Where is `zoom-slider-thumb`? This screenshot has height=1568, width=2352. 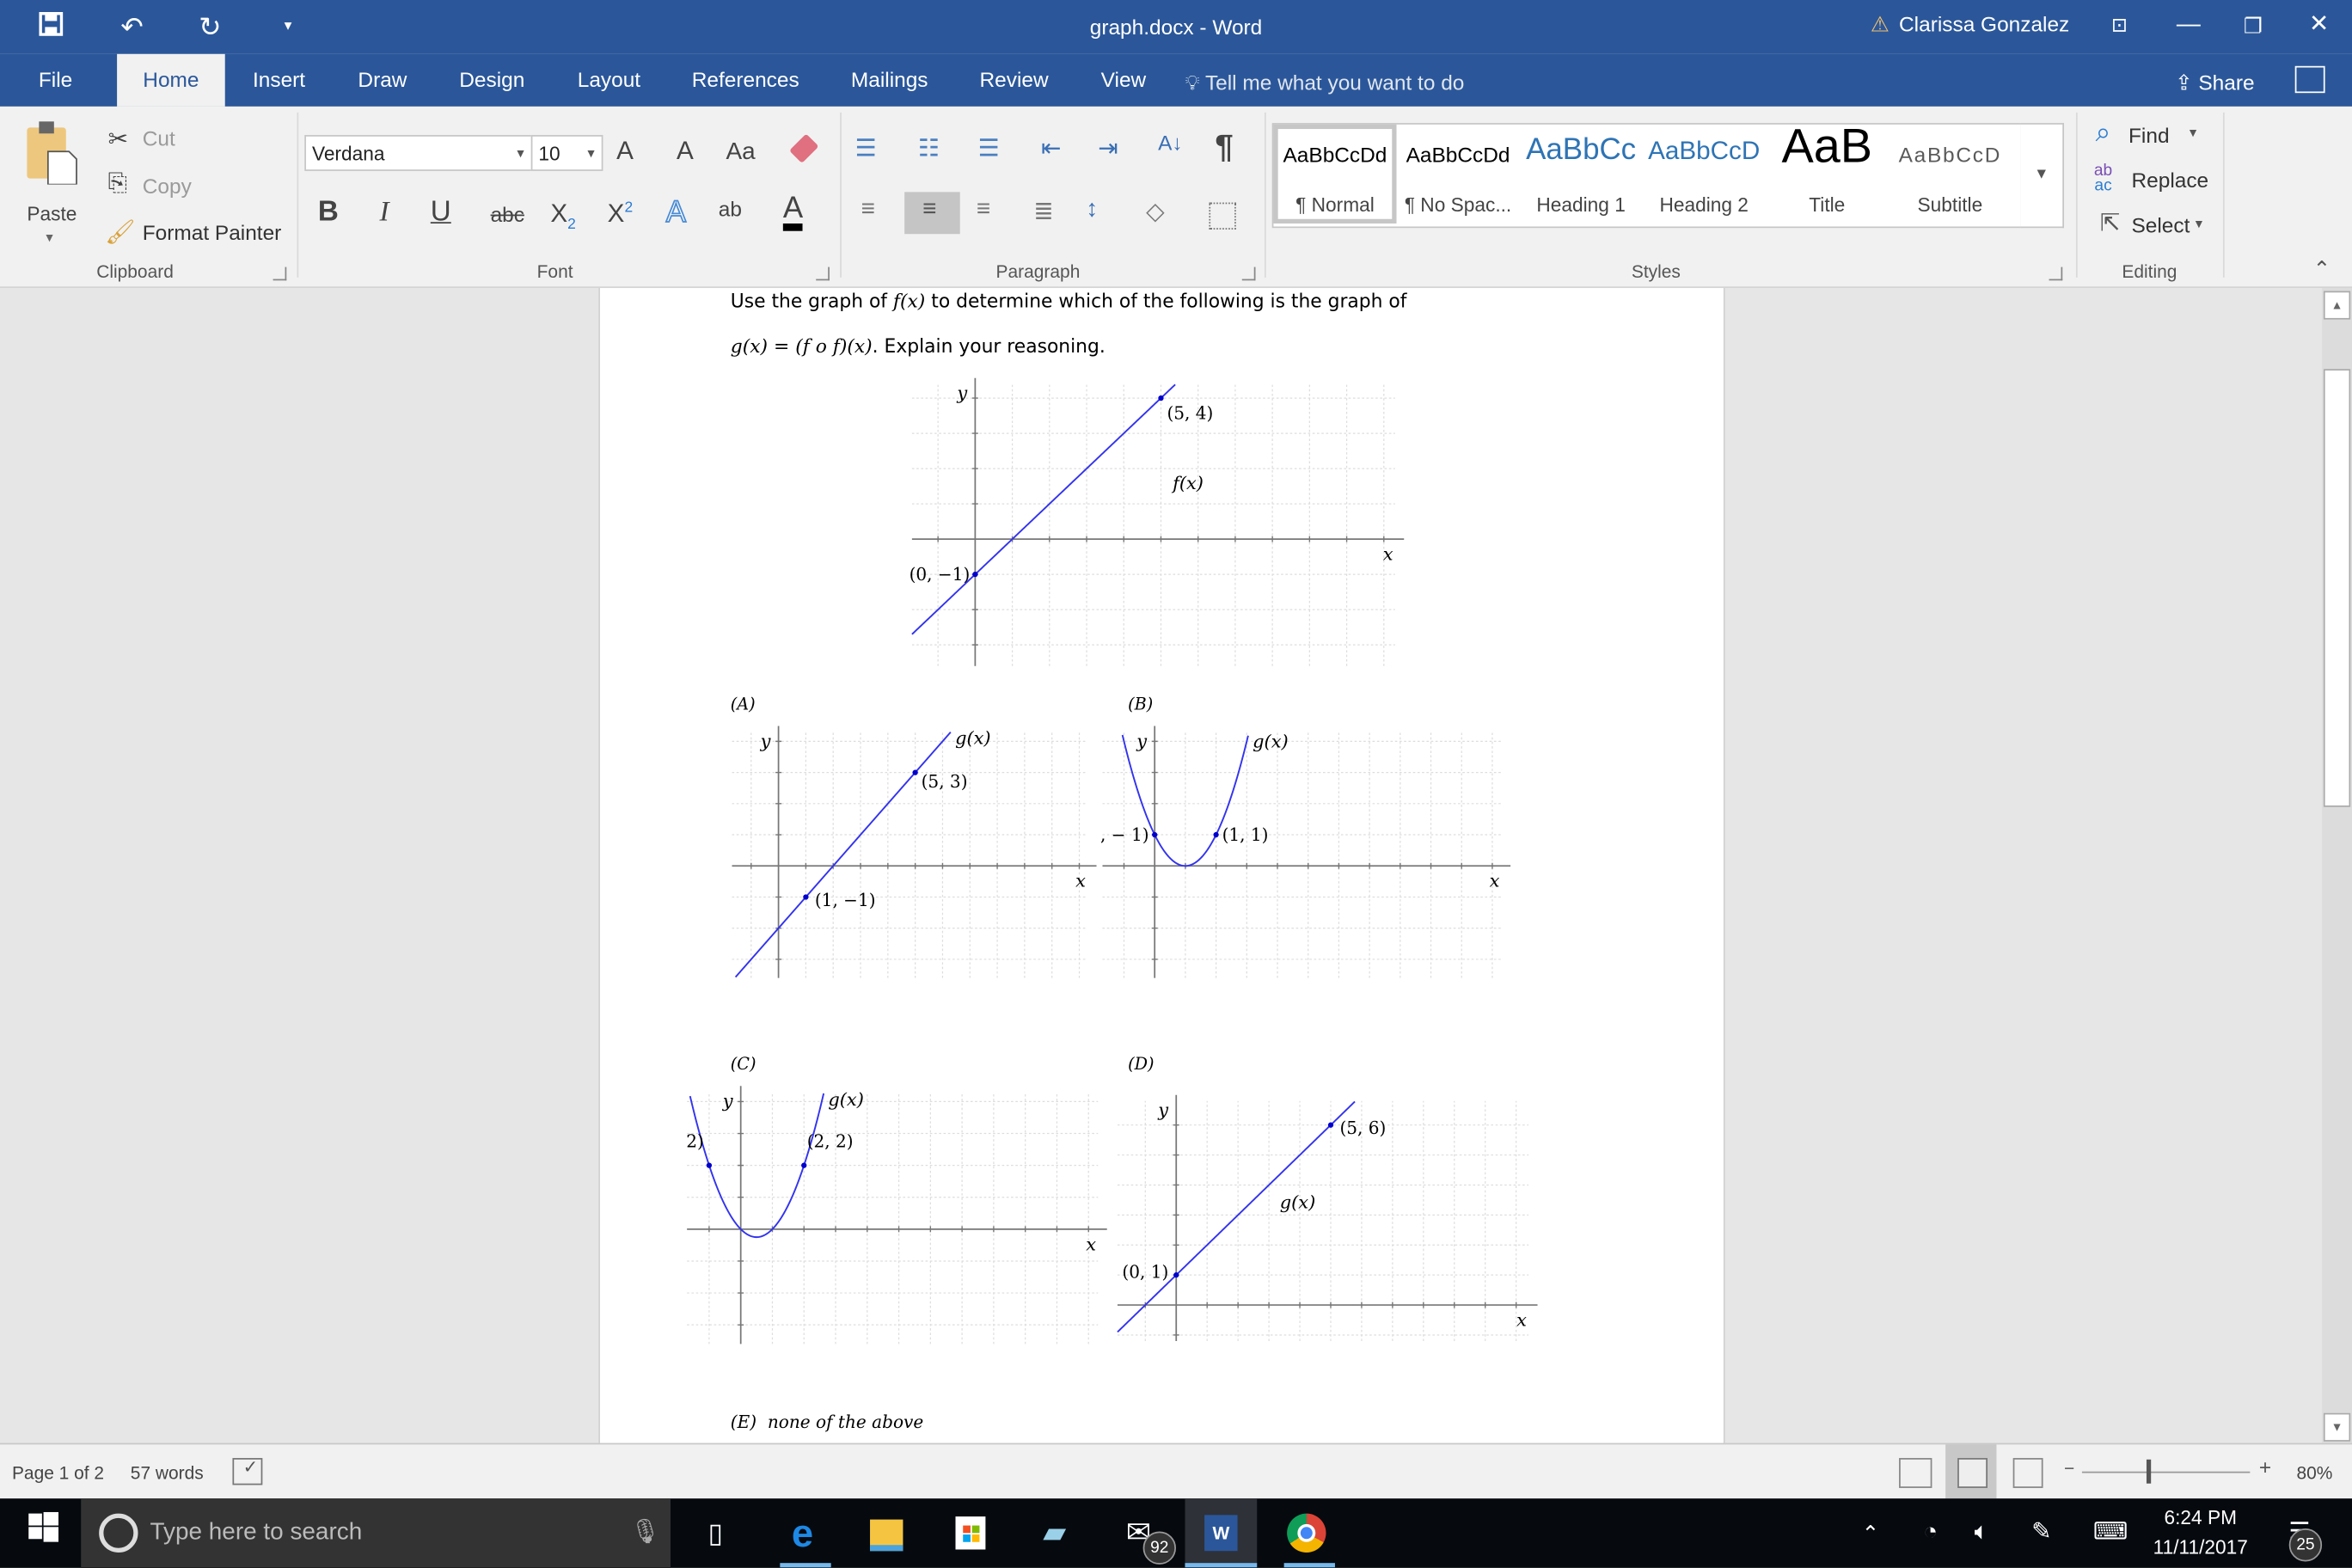 zoom-slider-thumb is located at coordinates (2148, 1471).